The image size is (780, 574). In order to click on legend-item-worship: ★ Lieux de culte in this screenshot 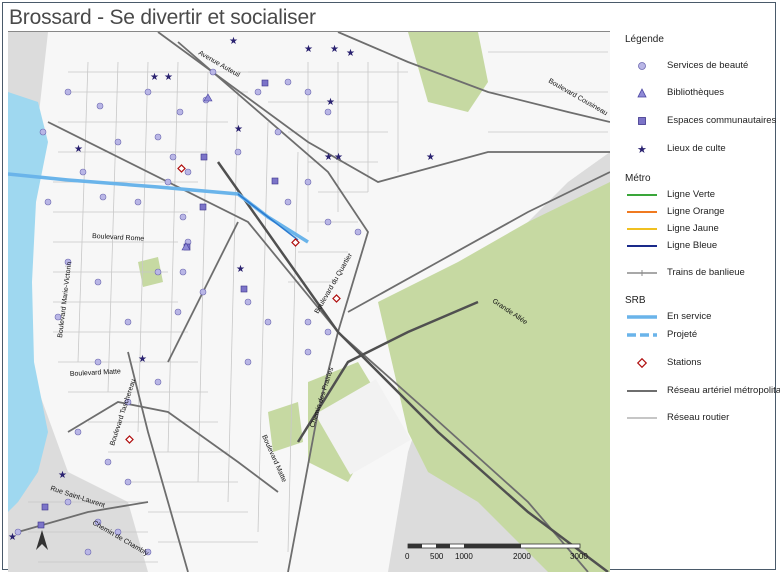, I will do `click(702, 149)`.